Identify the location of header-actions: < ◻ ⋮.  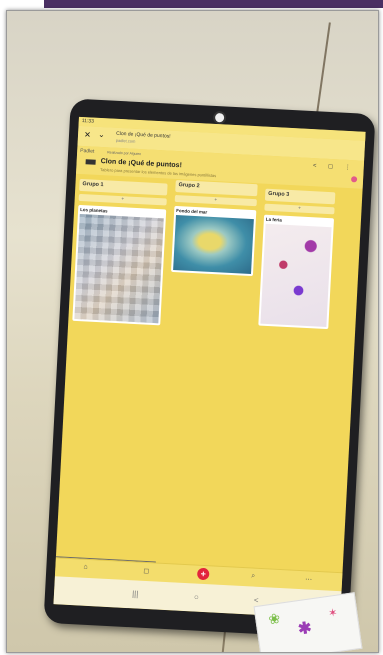
(334, 166).